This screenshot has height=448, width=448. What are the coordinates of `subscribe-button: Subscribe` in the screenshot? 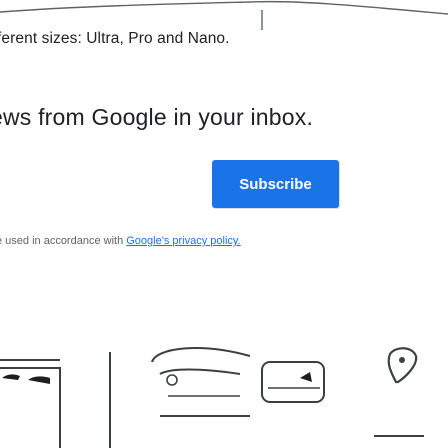 It's located at (275, 184).